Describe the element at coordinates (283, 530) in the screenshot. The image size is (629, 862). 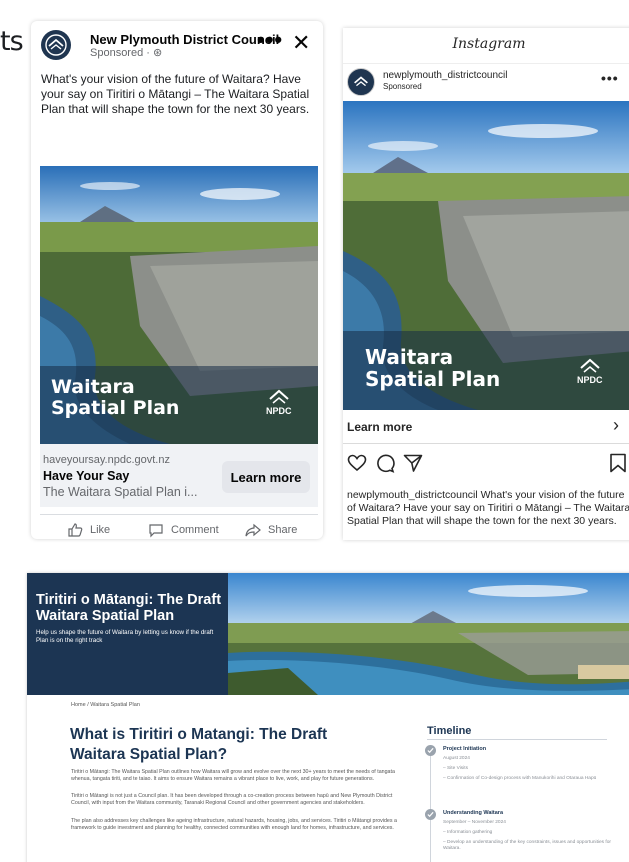
I see `share-label: Share` at that location.